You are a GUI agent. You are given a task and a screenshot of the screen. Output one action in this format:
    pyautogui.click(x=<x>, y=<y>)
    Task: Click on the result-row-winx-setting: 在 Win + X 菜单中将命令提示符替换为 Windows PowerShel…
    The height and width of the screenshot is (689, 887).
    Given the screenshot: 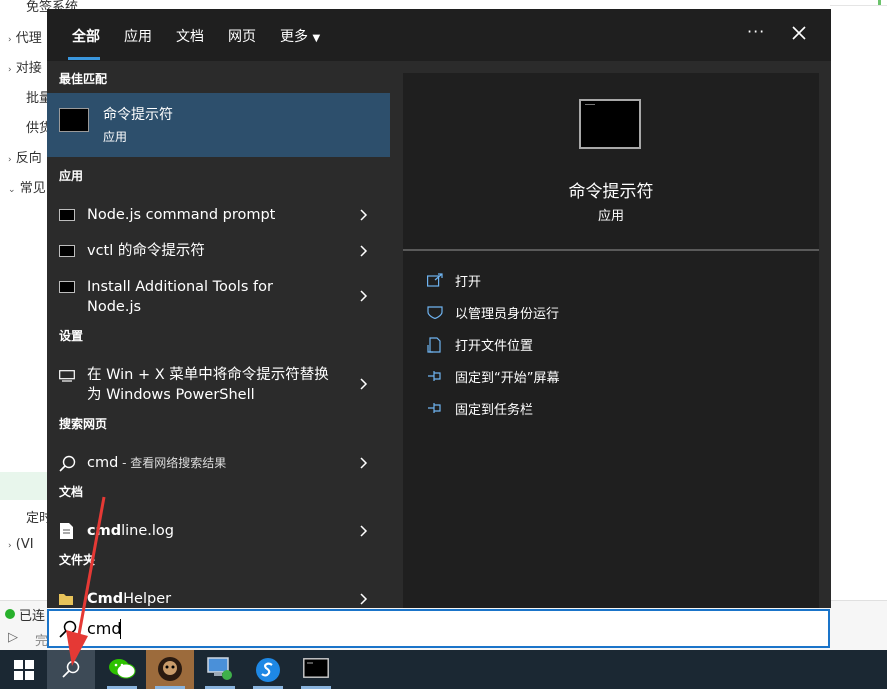 What is the action you would take?
    pyautogui.click(x=218, y=381)
    